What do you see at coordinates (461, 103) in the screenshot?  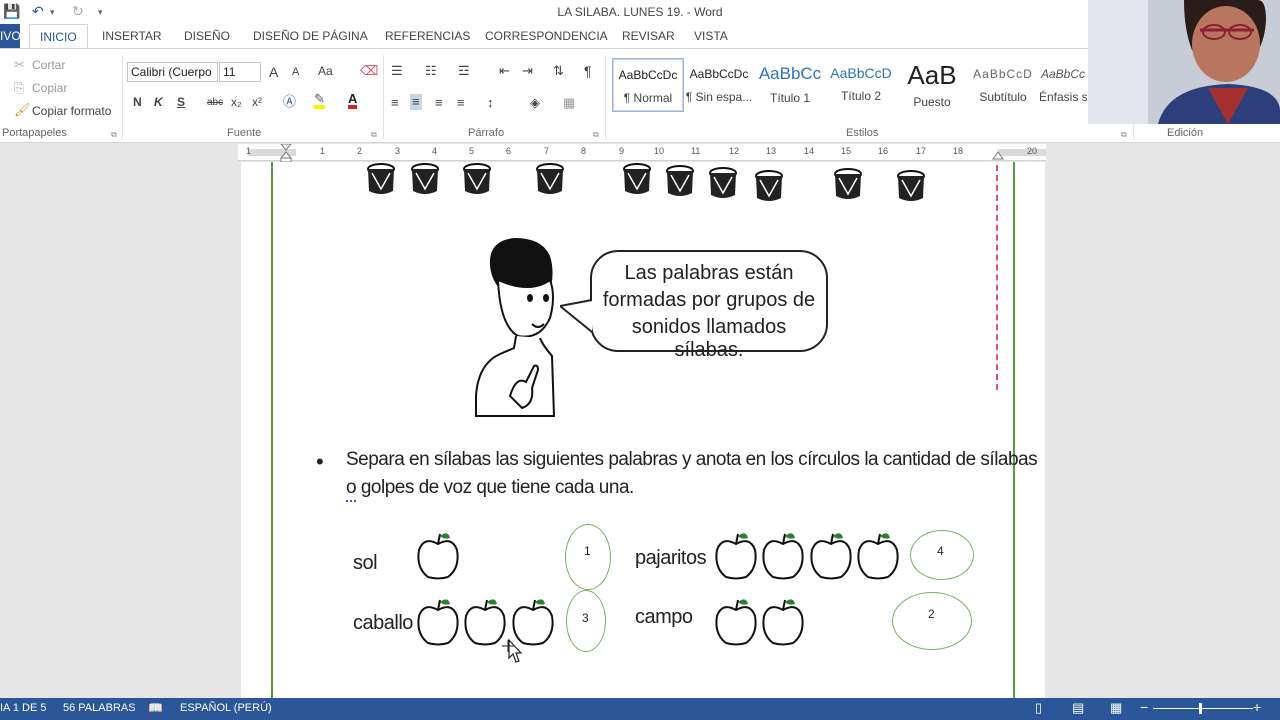 I see `justify-icon: ≡` at bounding box center [461, 103].